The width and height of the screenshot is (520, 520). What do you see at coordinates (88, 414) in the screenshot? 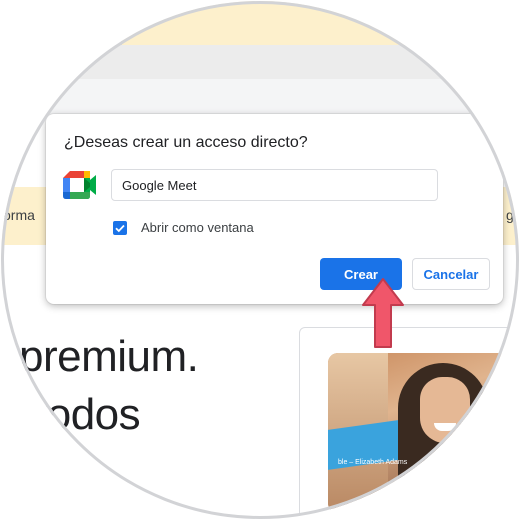
I see `headline-line-2: todos` at bounding box center [88, 414].